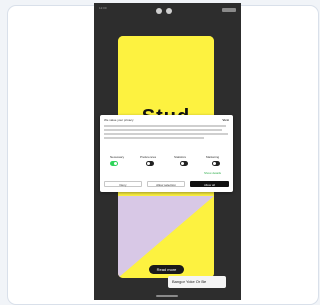 The image size is (320, 305). I want to click on read-more-button: Read more, so click(166, 269).